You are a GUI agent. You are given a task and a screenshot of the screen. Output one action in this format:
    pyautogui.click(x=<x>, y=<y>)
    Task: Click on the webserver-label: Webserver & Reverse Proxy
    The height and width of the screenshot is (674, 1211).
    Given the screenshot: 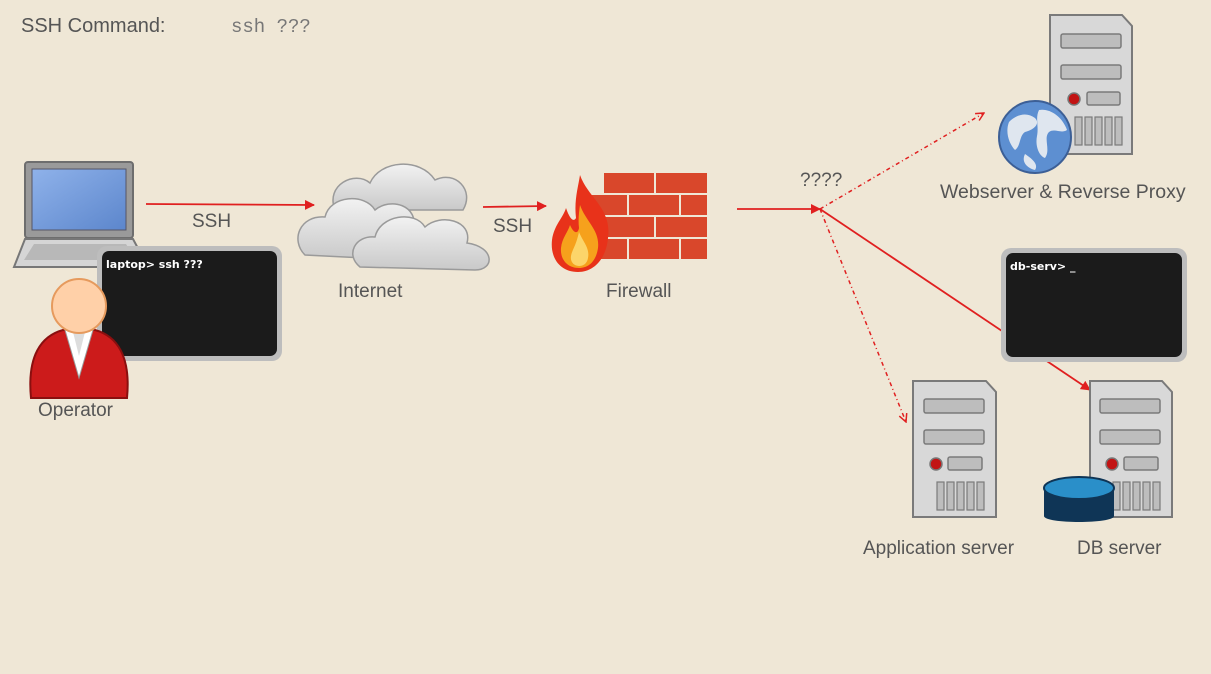 What is the action you would take?
    pyautogui.click(x=1063, y=192)
    